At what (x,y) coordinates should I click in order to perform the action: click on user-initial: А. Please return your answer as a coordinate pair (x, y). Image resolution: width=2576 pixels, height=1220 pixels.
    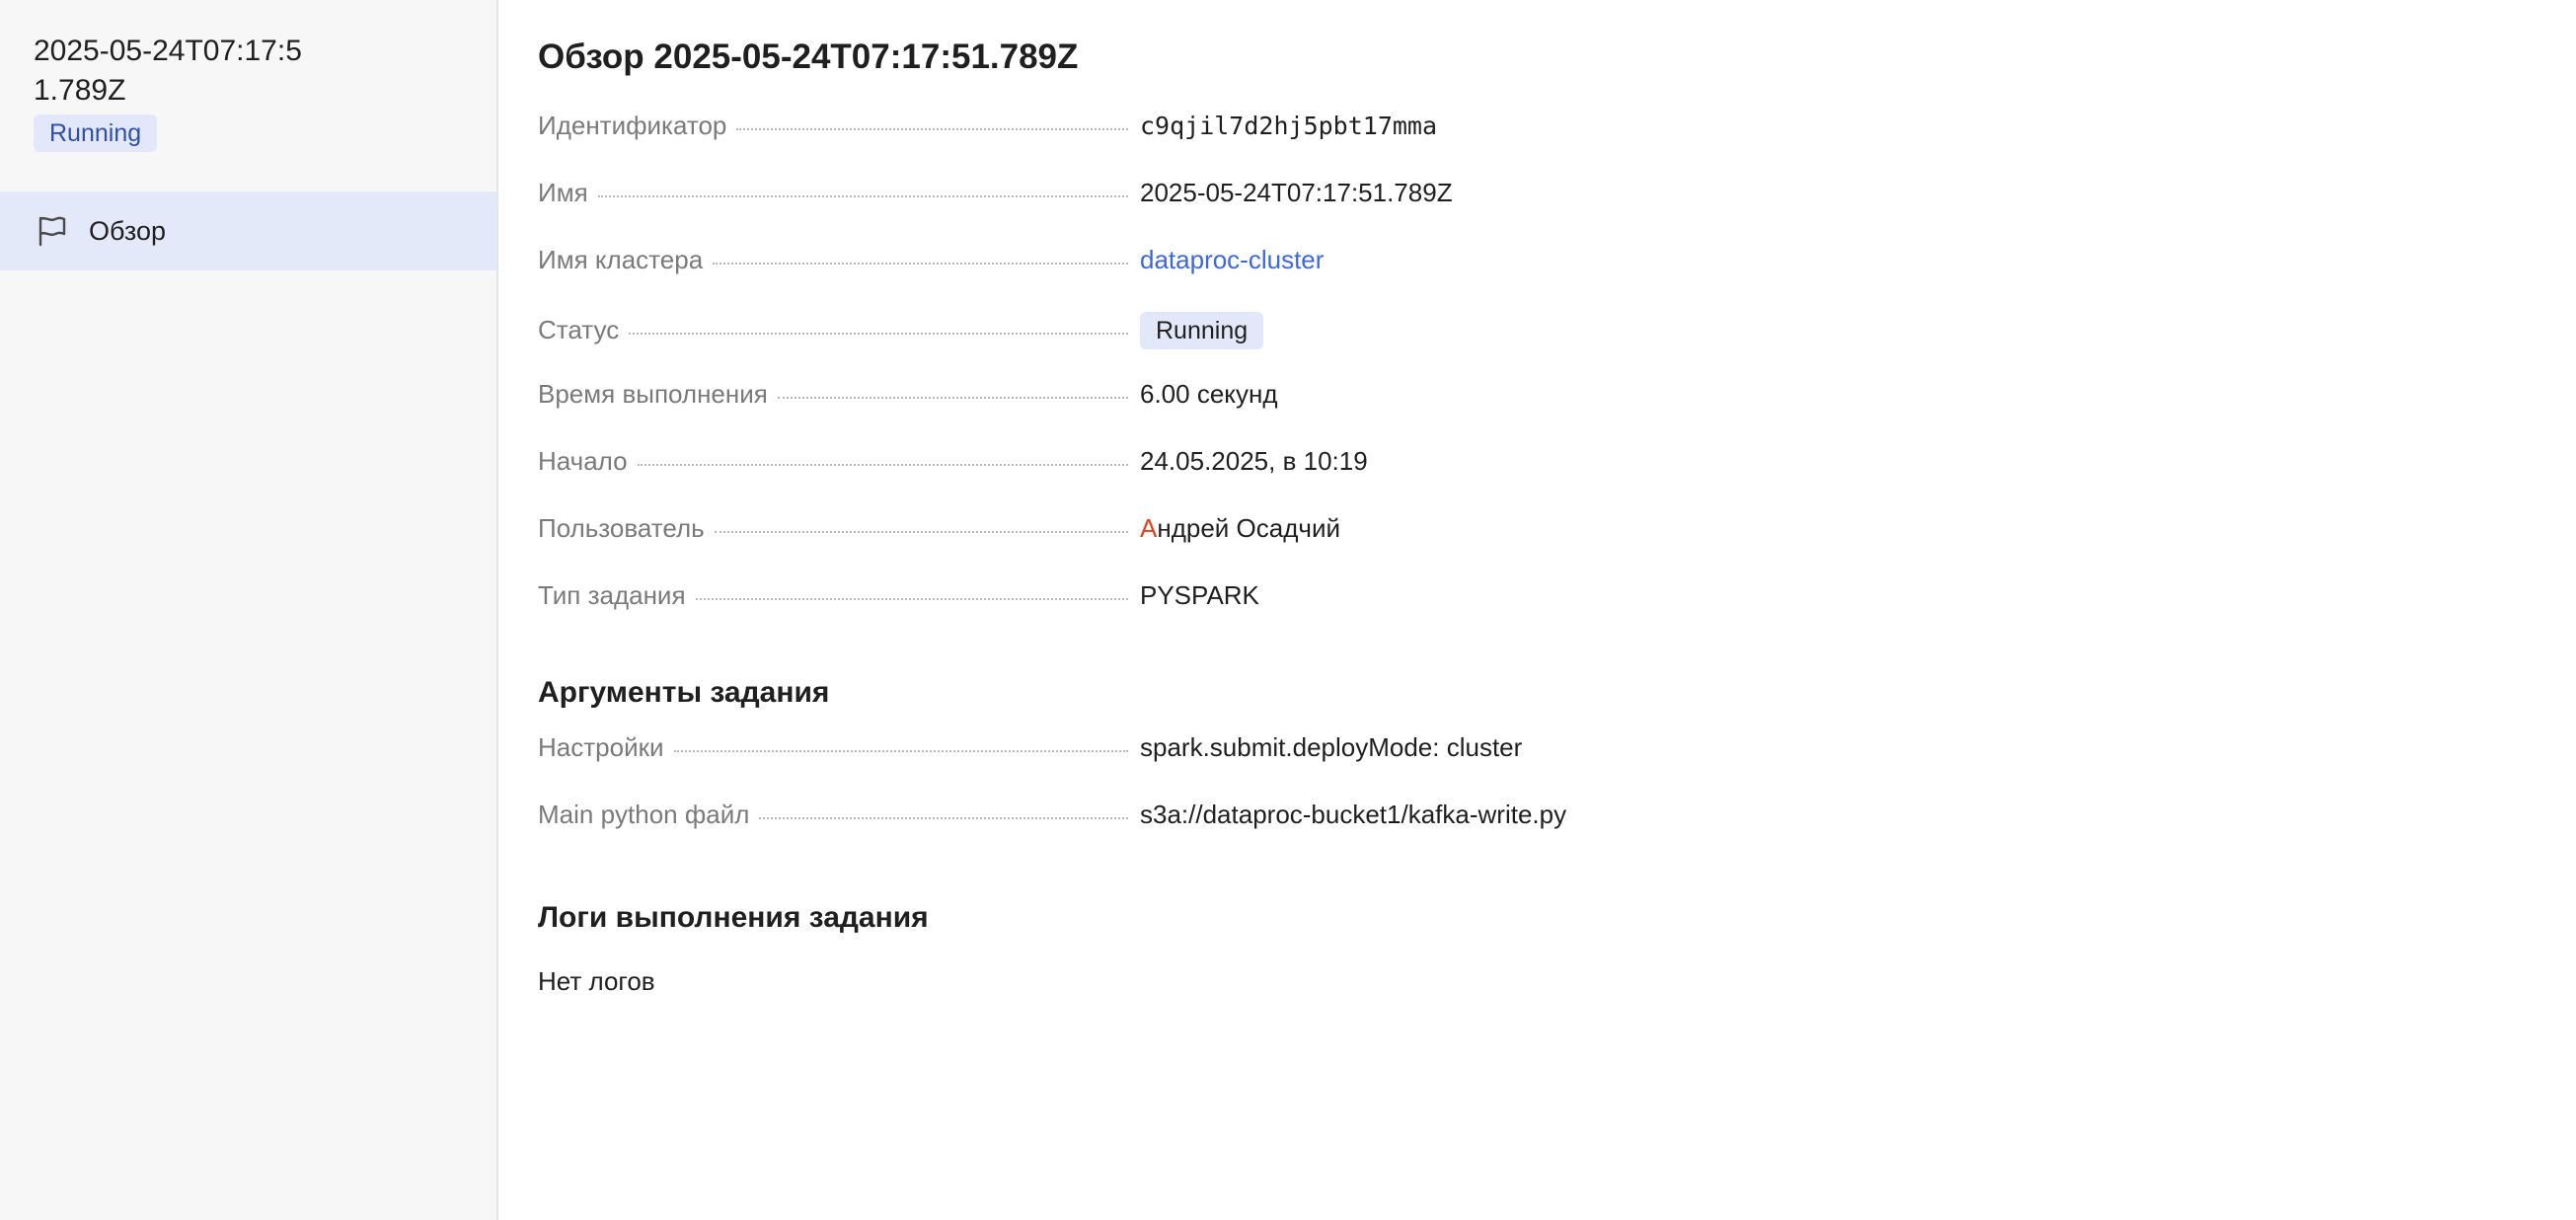
    Looking at the image, I should click on (1149, 528).